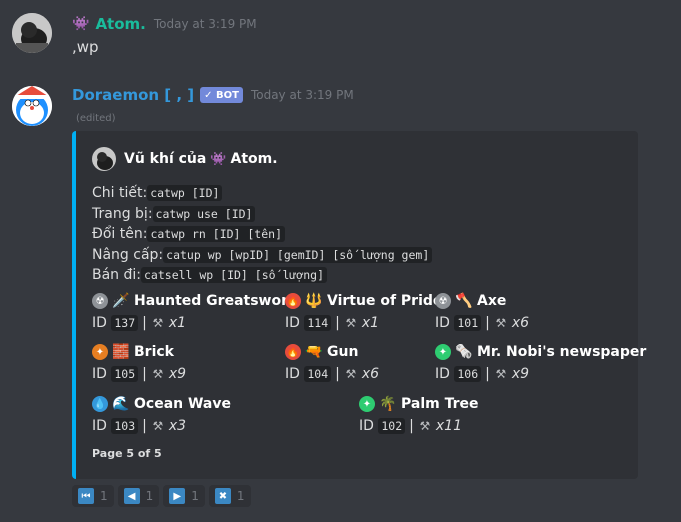  What do you see at coordinates (32, 33) in the screenshot?
I see `avatar-atom` at bounding box center [32, 33].